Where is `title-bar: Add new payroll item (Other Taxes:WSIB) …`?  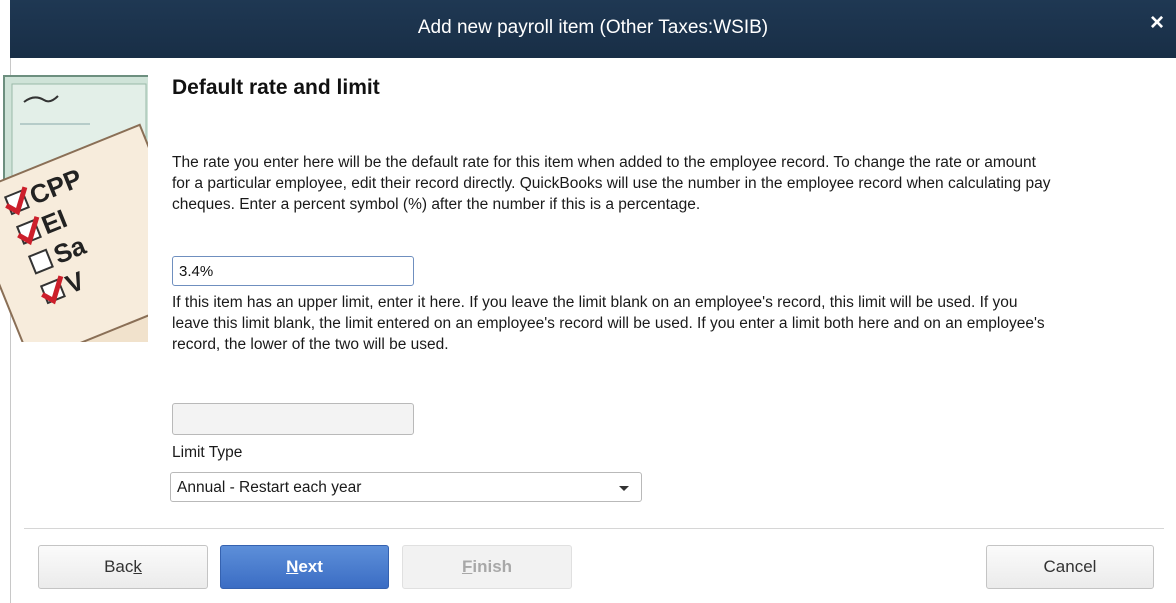
title-bar: Add new payroll item (Other Taxes:WSIB) … is located at coordinates (593, 29).